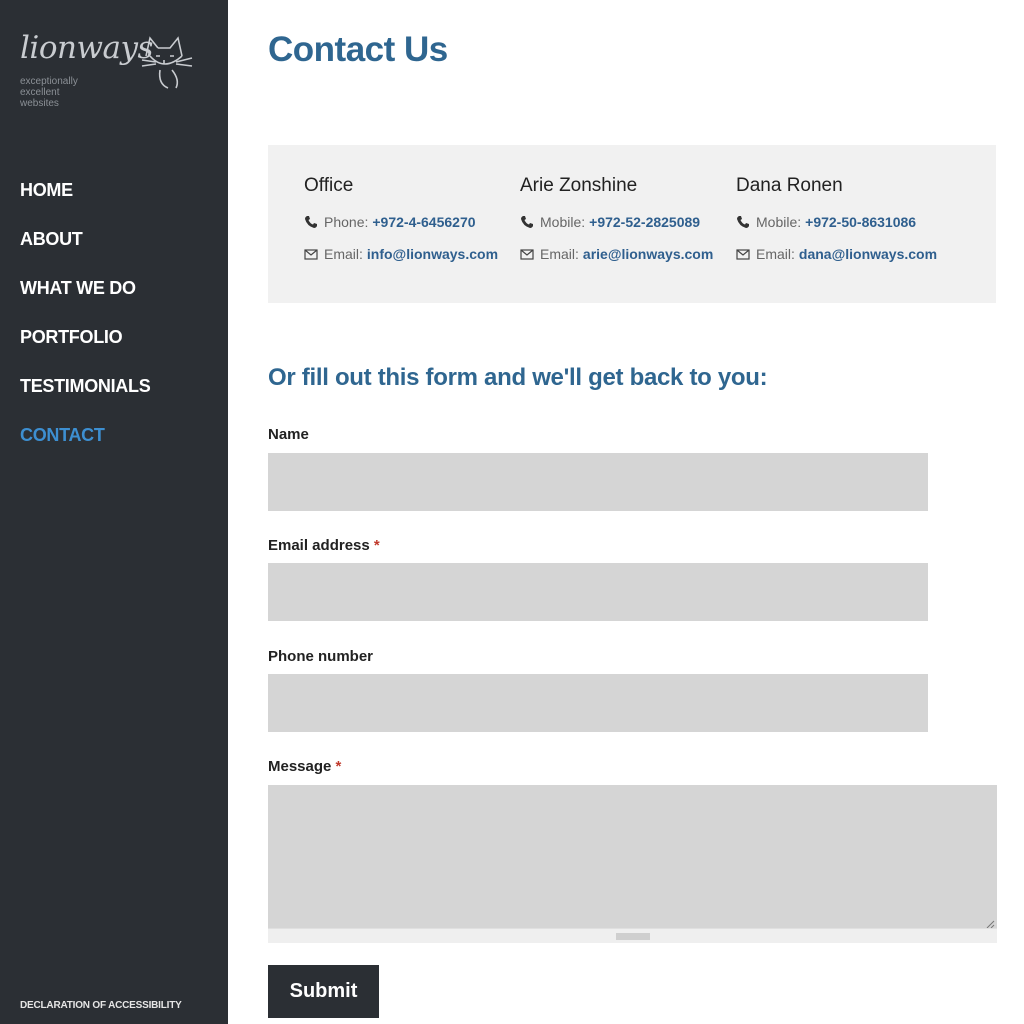 Image resolution: width=1024 pixels, height=1024 pixels. What do you see at coordinates (85, 349) in the screenshot?
I see `nav-item-portfolio: PORTFOLIO` at bounding box center [85, 349].